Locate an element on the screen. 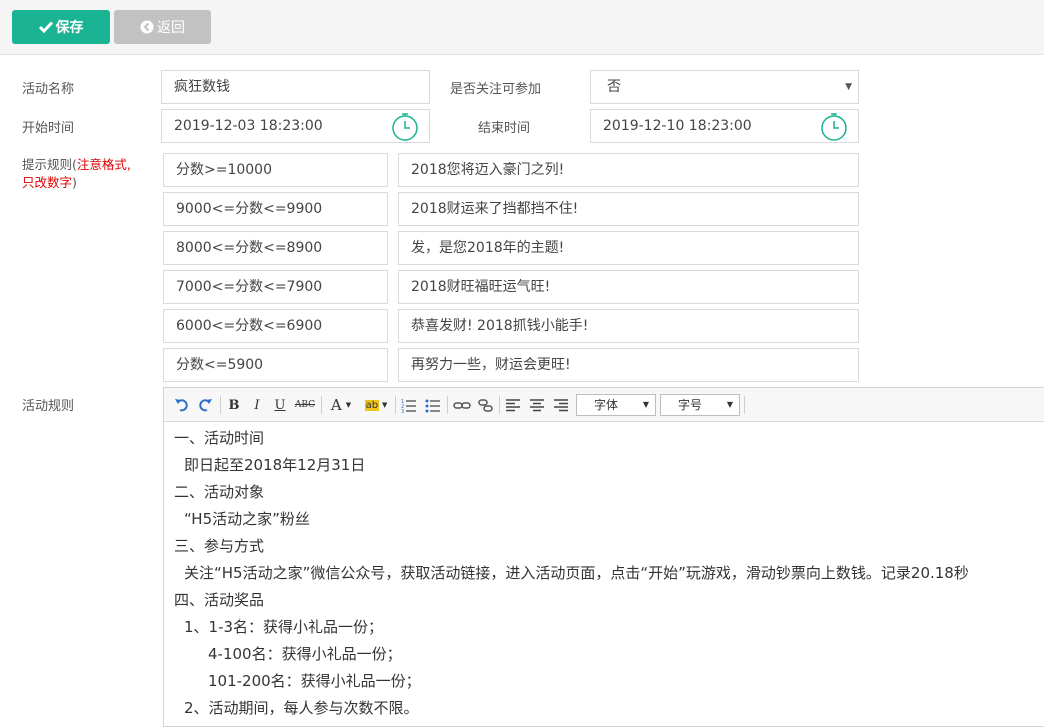 This screenshot has width=1044, height=727. rules-line: 2、活动期间，每人参与次数不限。 is located at coordinates (301, 708).